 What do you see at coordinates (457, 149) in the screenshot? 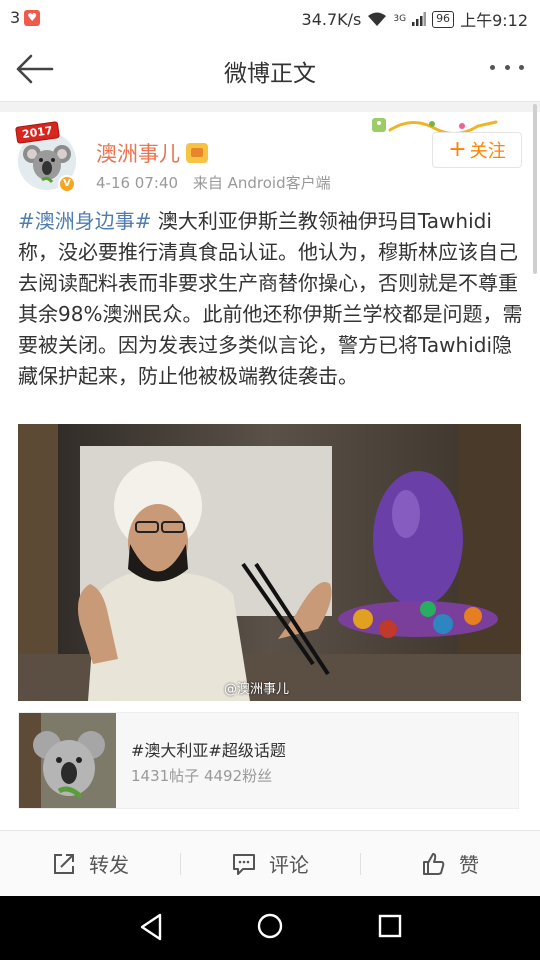
I see `plus-icon: +` at bounding box center [457, 149].